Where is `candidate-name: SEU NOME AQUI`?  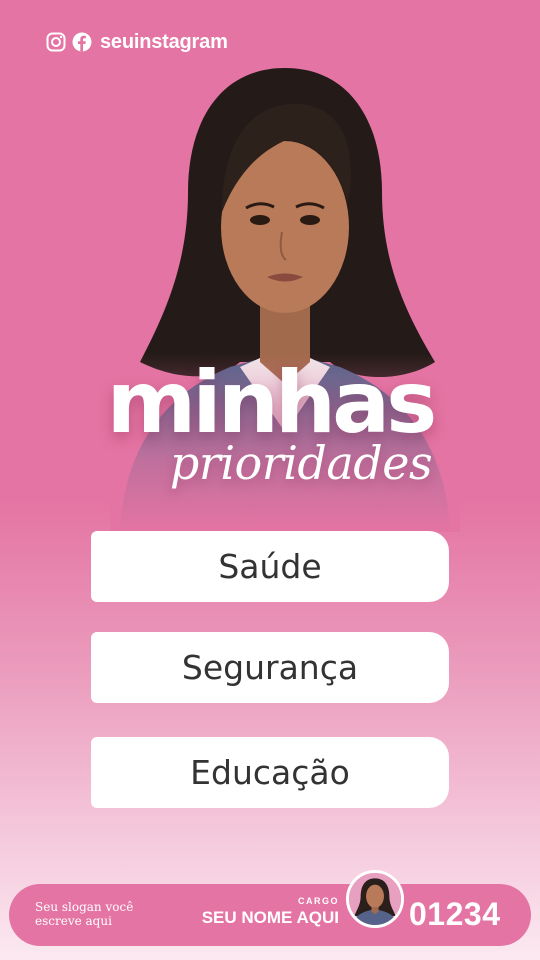 candidate-name: SEU NOME AQUI is located at coordinates (270, 917).